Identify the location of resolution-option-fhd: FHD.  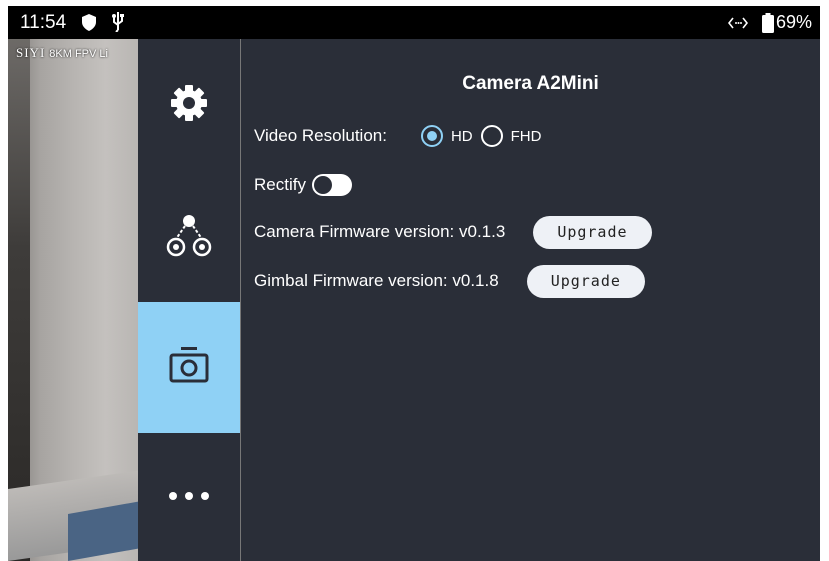
(515, 136).